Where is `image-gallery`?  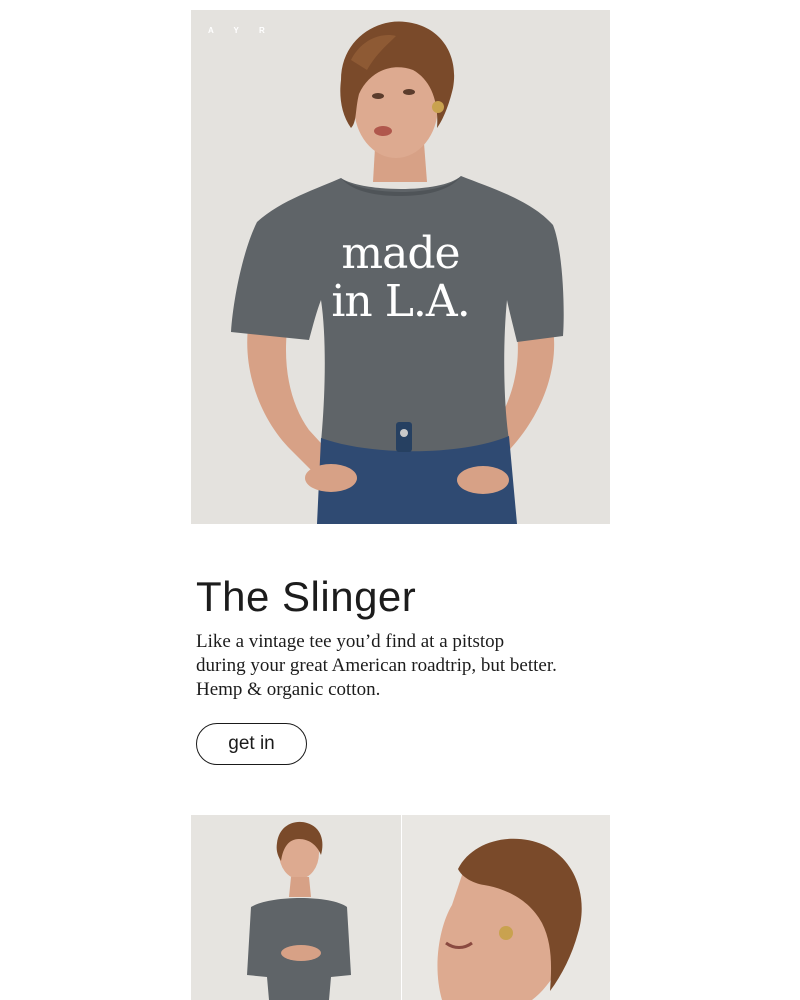
image-gallery is located at coordinates (400, 907).